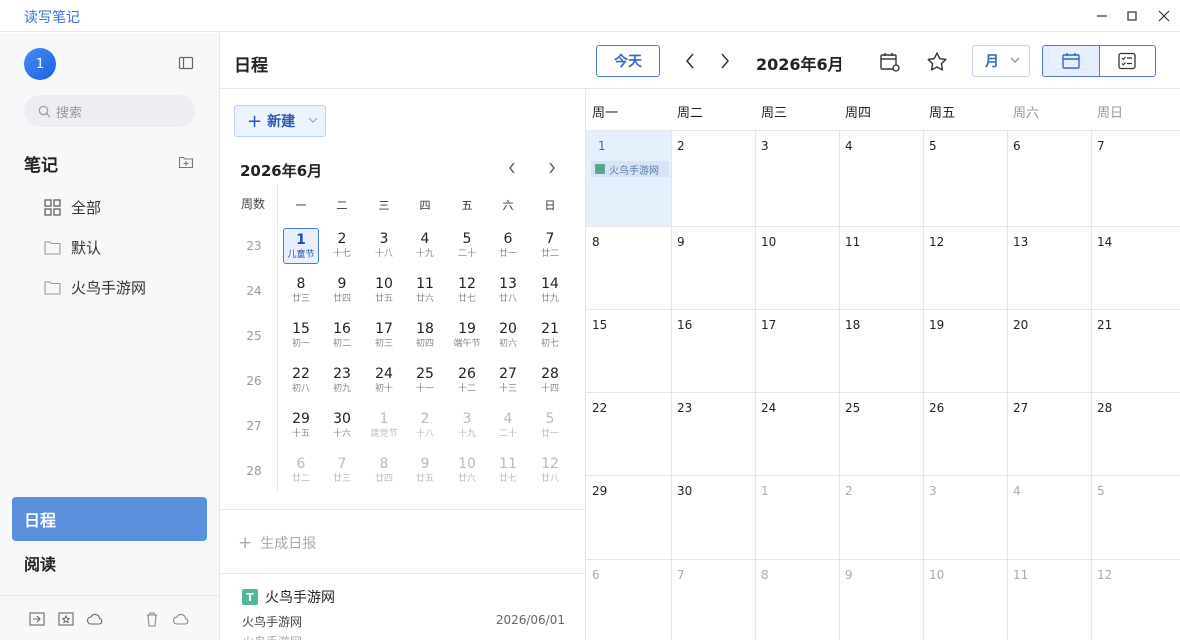 The width and height of the screenshot is (1180, 640). What do you see at coordinates (599, 491) in the screenshot?
I see `calendar-day-number: 29` at bounding box center [599, 491].